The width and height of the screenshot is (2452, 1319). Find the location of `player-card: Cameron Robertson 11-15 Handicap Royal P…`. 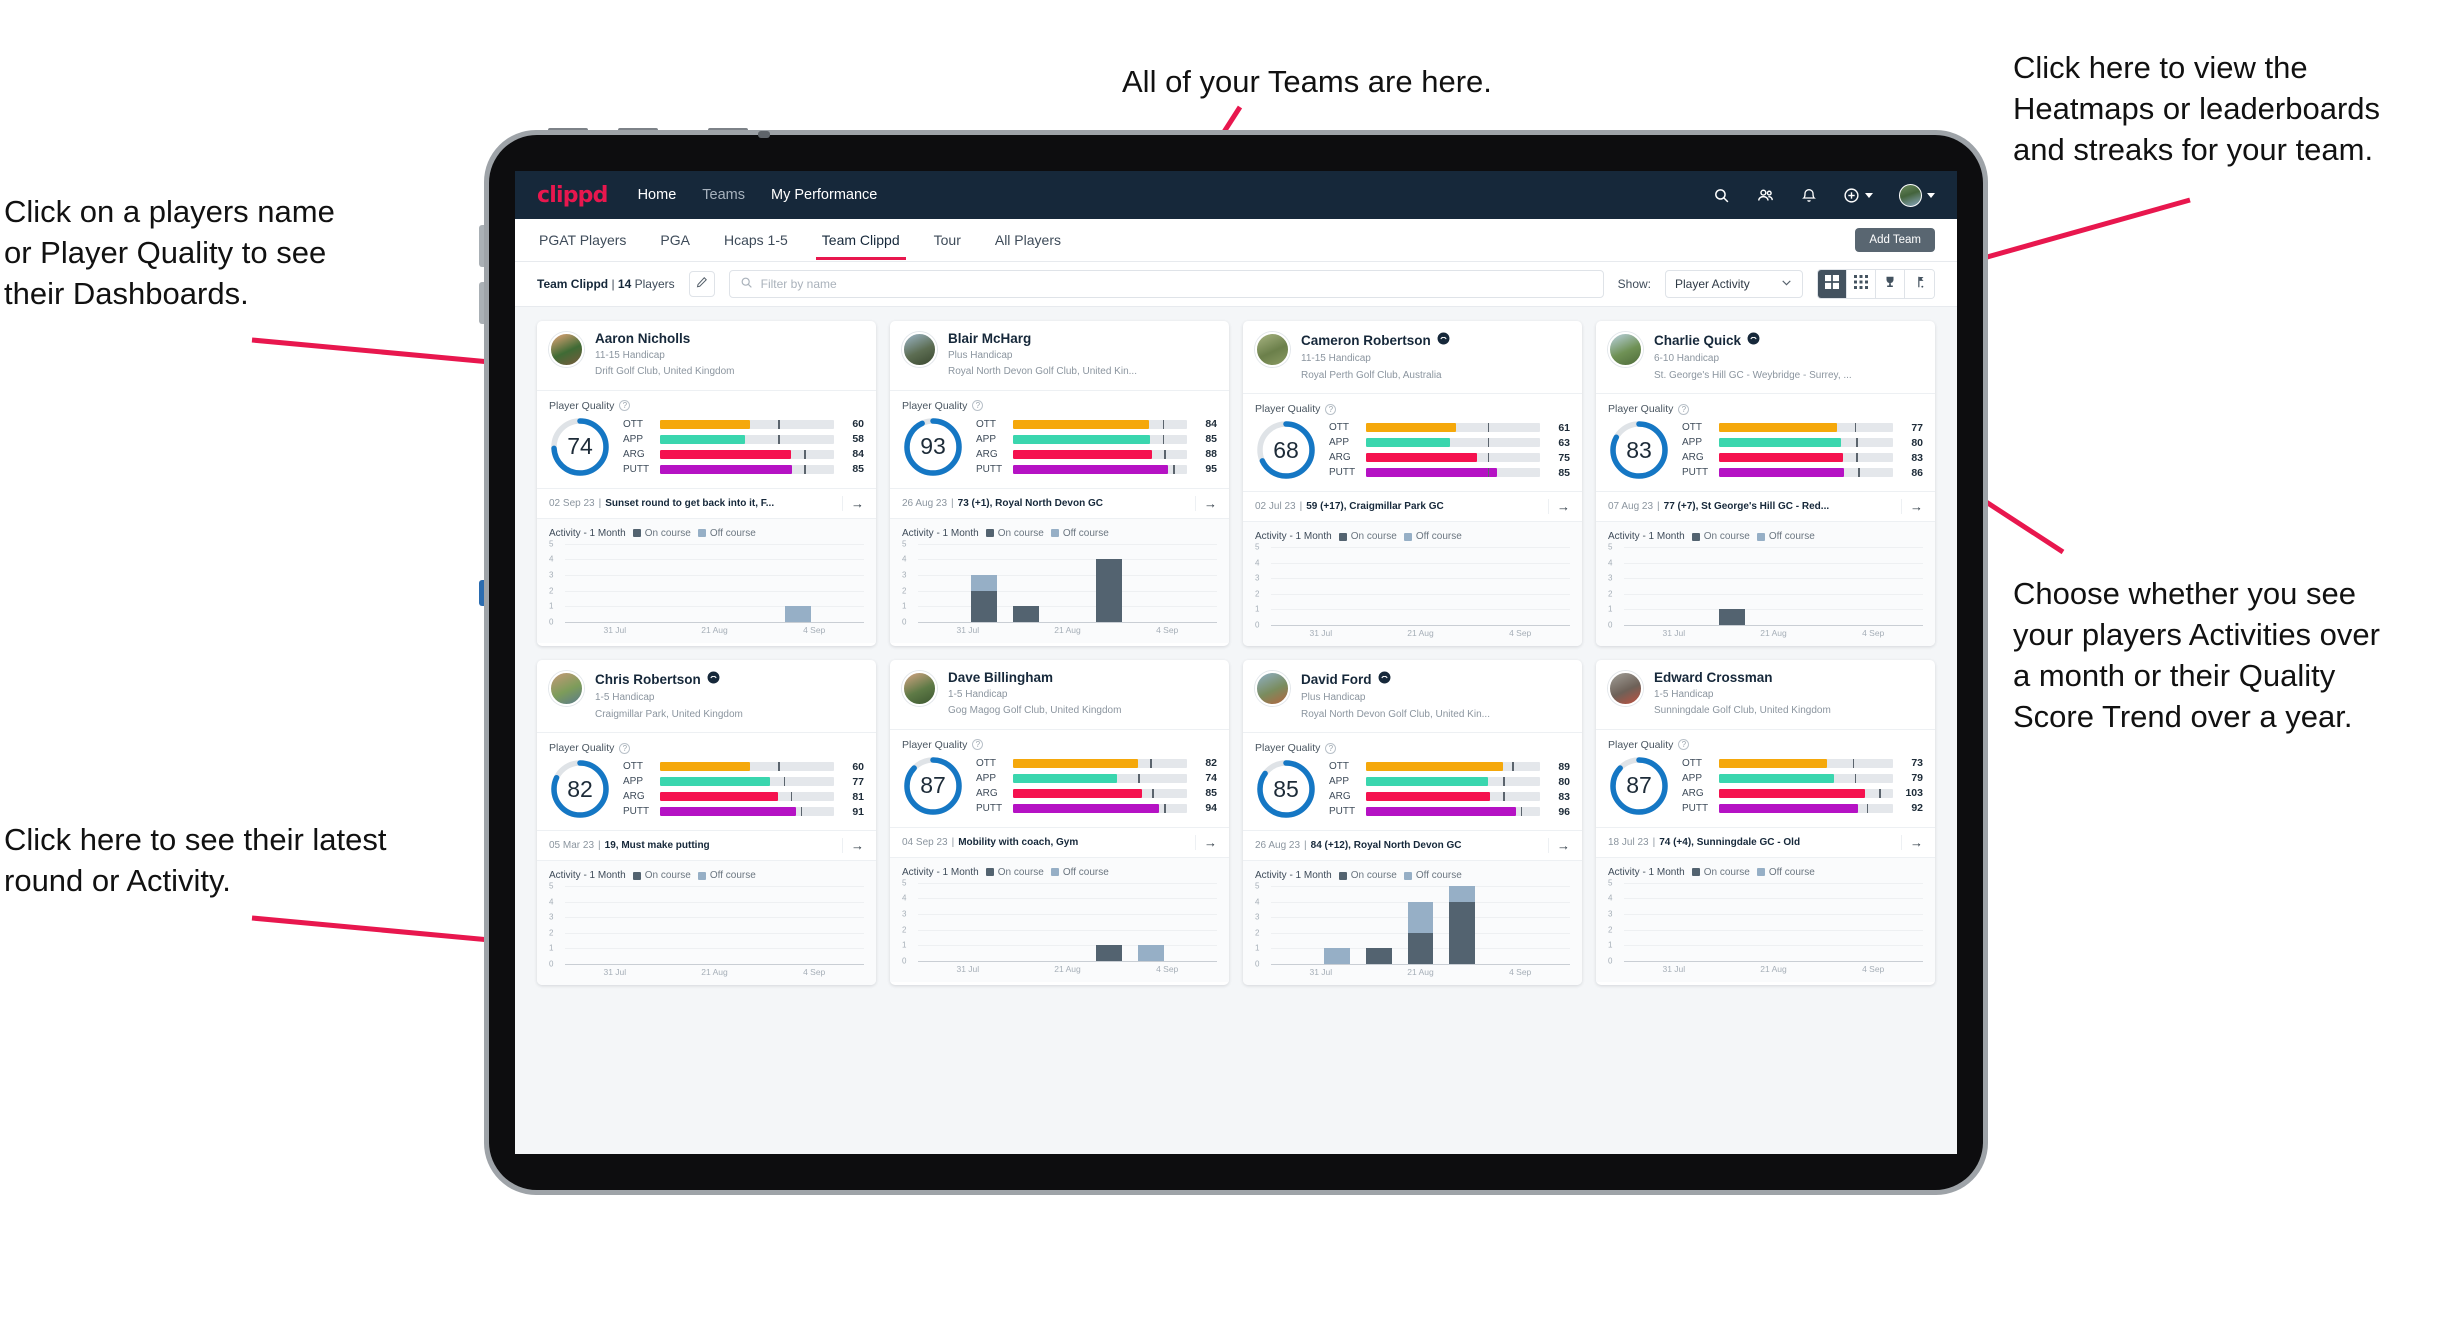

player-card: Cameron Robertson 11-15 Handicap Royal P… is located at coordinates (1412, 483).